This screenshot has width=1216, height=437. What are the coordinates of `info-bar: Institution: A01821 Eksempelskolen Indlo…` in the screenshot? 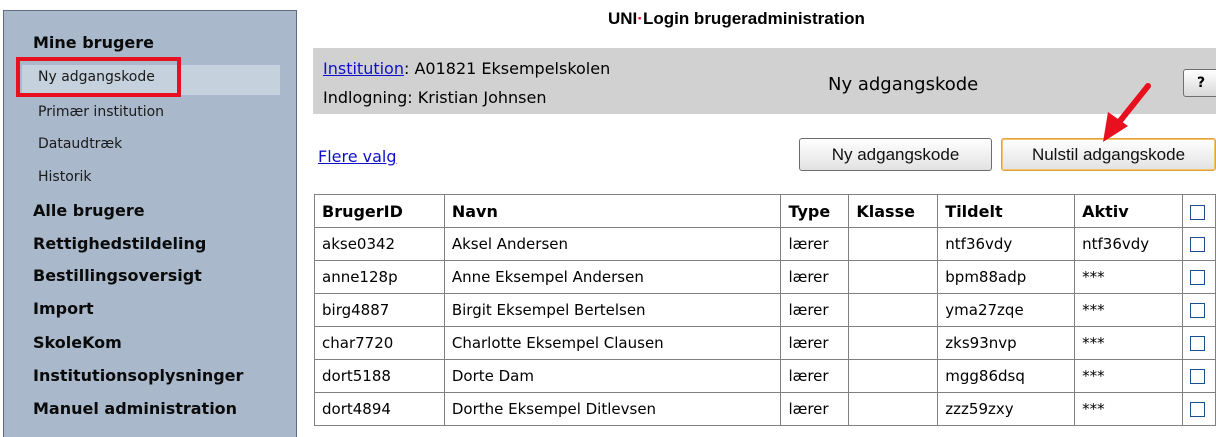 It's located at (764, 81).